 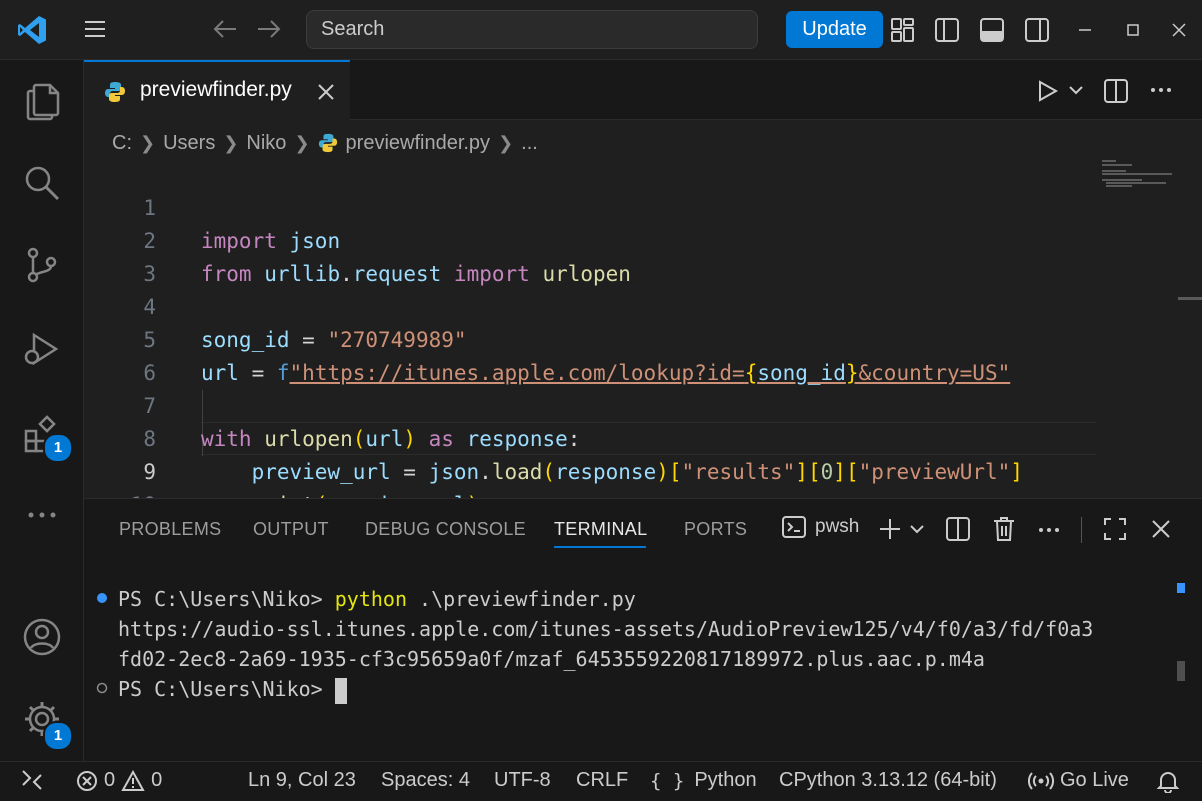 I want to click on terminal-scrollbar, so click(x=1181, y=638).